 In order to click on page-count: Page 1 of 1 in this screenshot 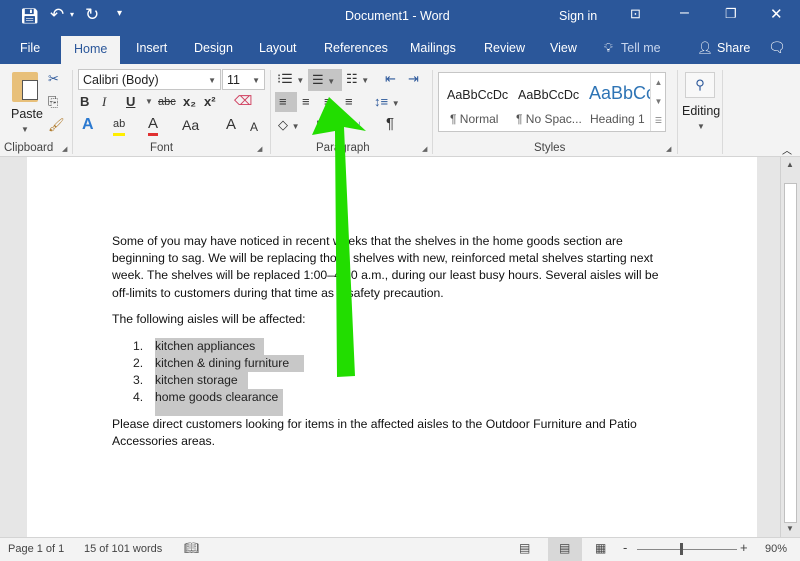, I will do `click(36, 549)`.